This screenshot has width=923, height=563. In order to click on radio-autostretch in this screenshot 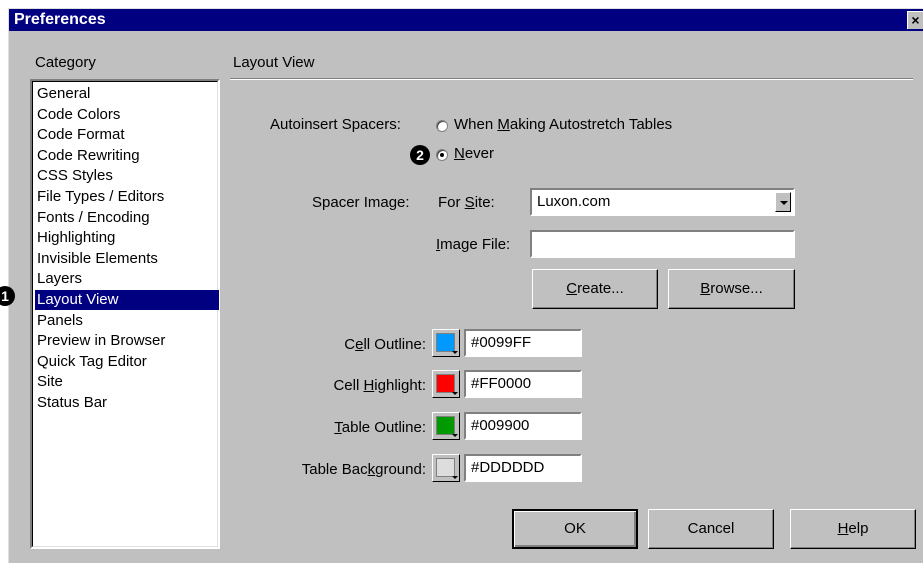, I will do `click(442, 126)`.